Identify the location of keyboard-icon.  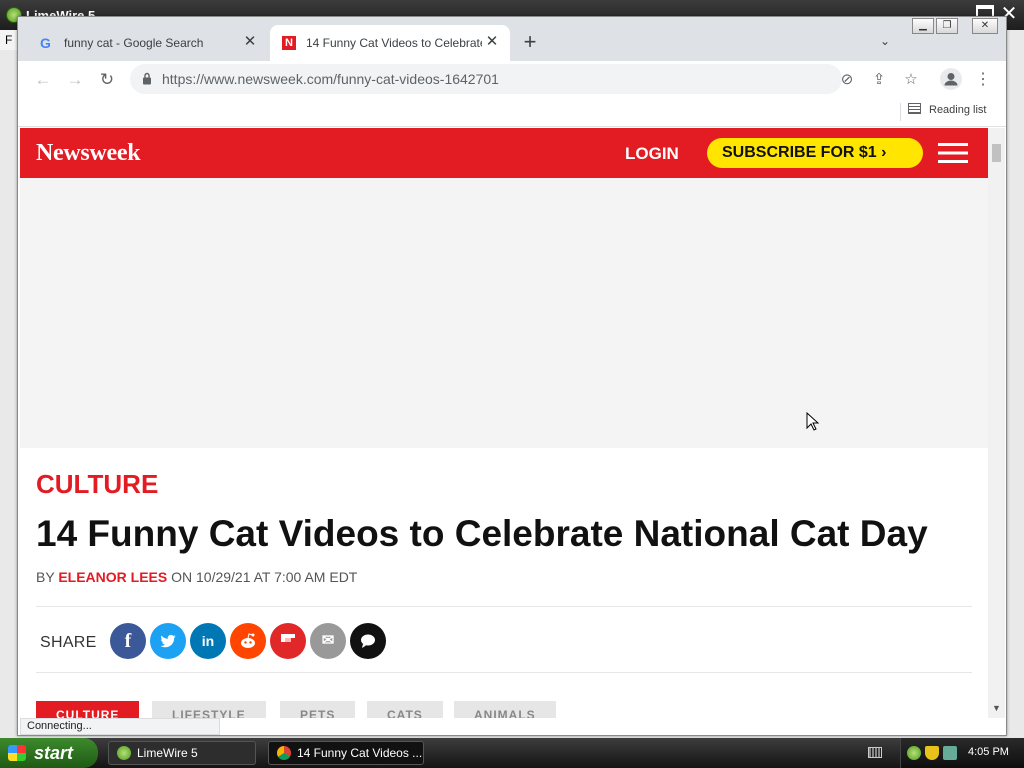
(875, 752).